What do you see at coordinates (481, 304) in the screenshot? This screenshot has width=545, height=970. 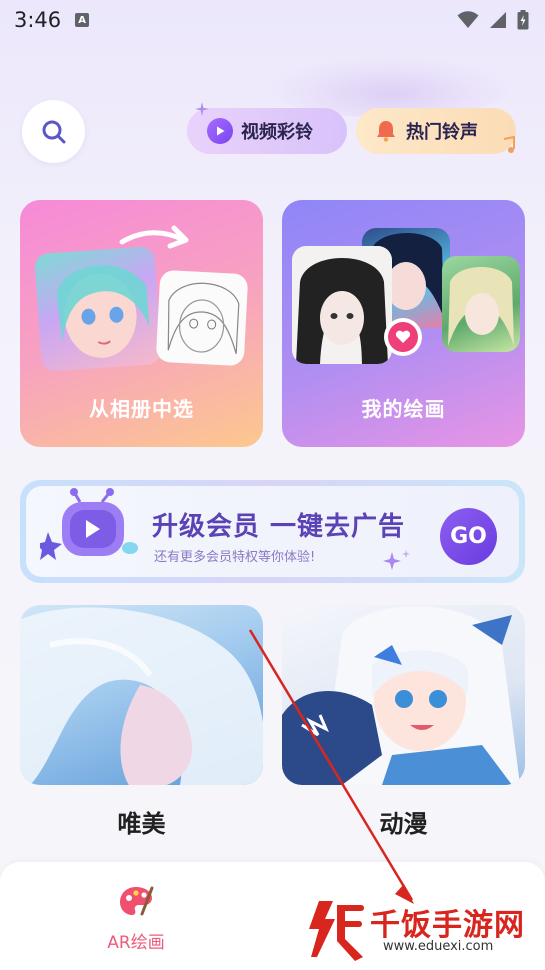 I see `painting-thumbnail-green` at bounding box center [481, 304].